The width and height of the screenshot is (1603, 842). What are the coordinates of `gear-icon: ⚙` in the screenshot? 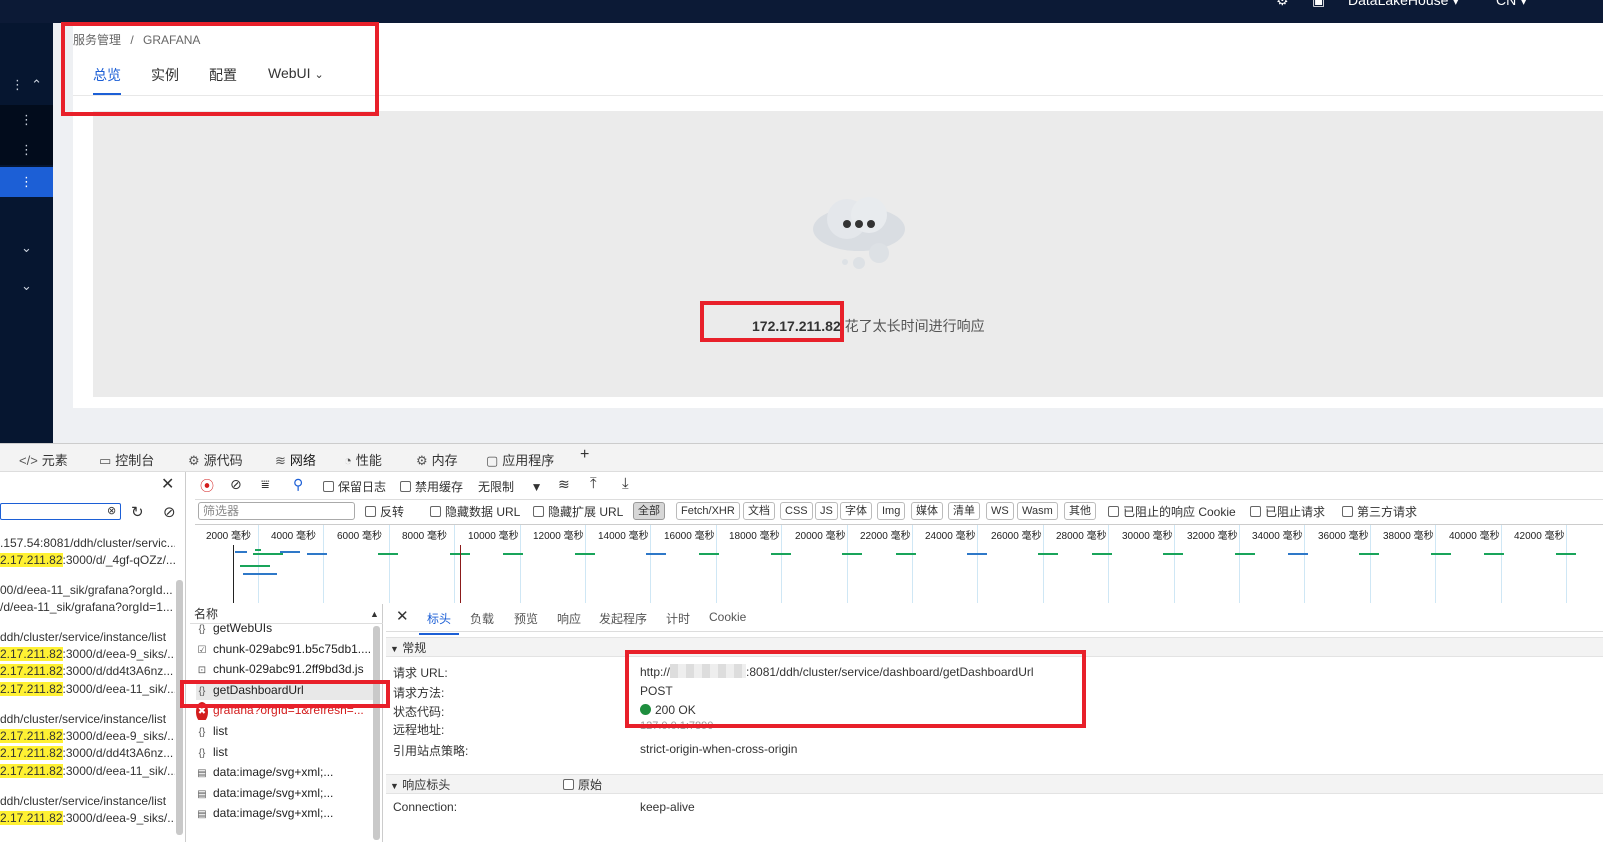 It's located at (1282, 4).